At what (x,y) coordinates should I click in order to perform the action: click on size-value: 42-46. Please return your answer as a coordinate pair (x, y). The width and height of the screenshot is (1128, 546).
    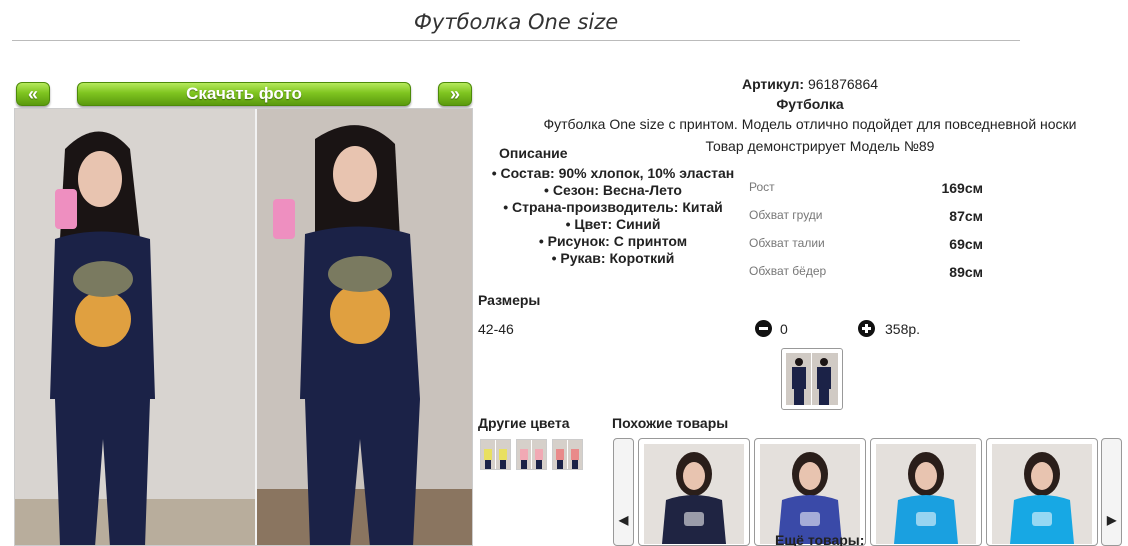
    Looking at the image, I should click on (496, 329).